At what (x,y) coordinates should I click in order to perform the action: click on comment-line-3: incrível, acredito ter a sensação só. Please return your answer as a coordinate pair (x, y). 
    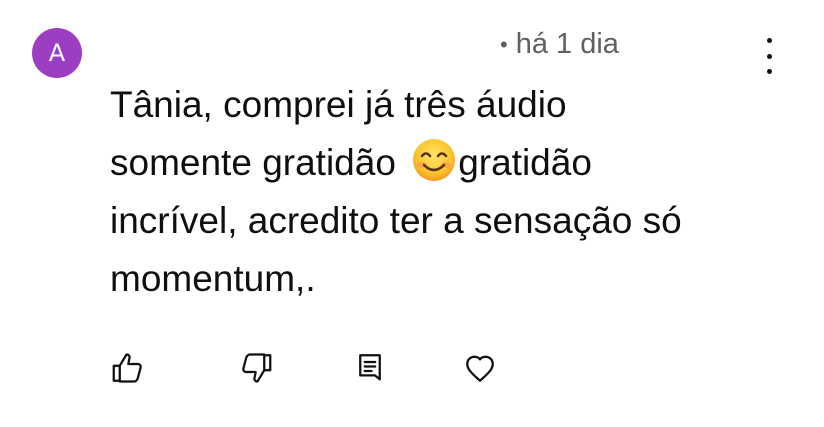
    Looking at the image, I should click on (396, 220).